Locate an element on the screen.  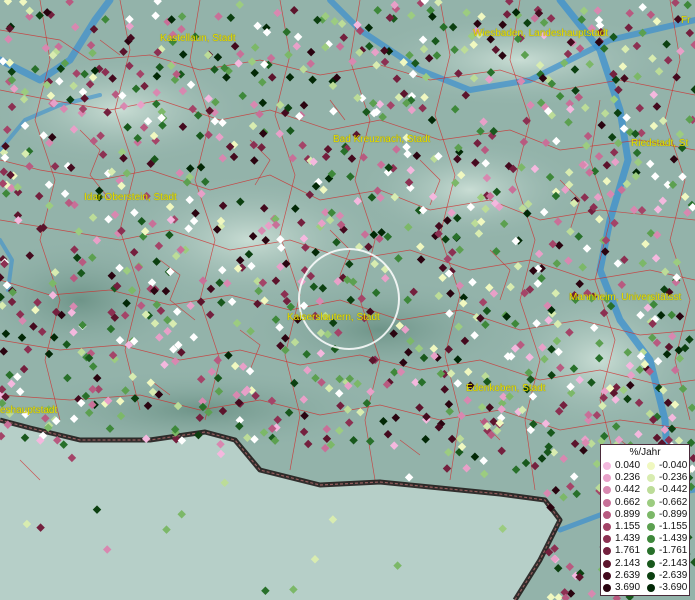
legend-value: 0.899 is located at coordinates (628, 514).